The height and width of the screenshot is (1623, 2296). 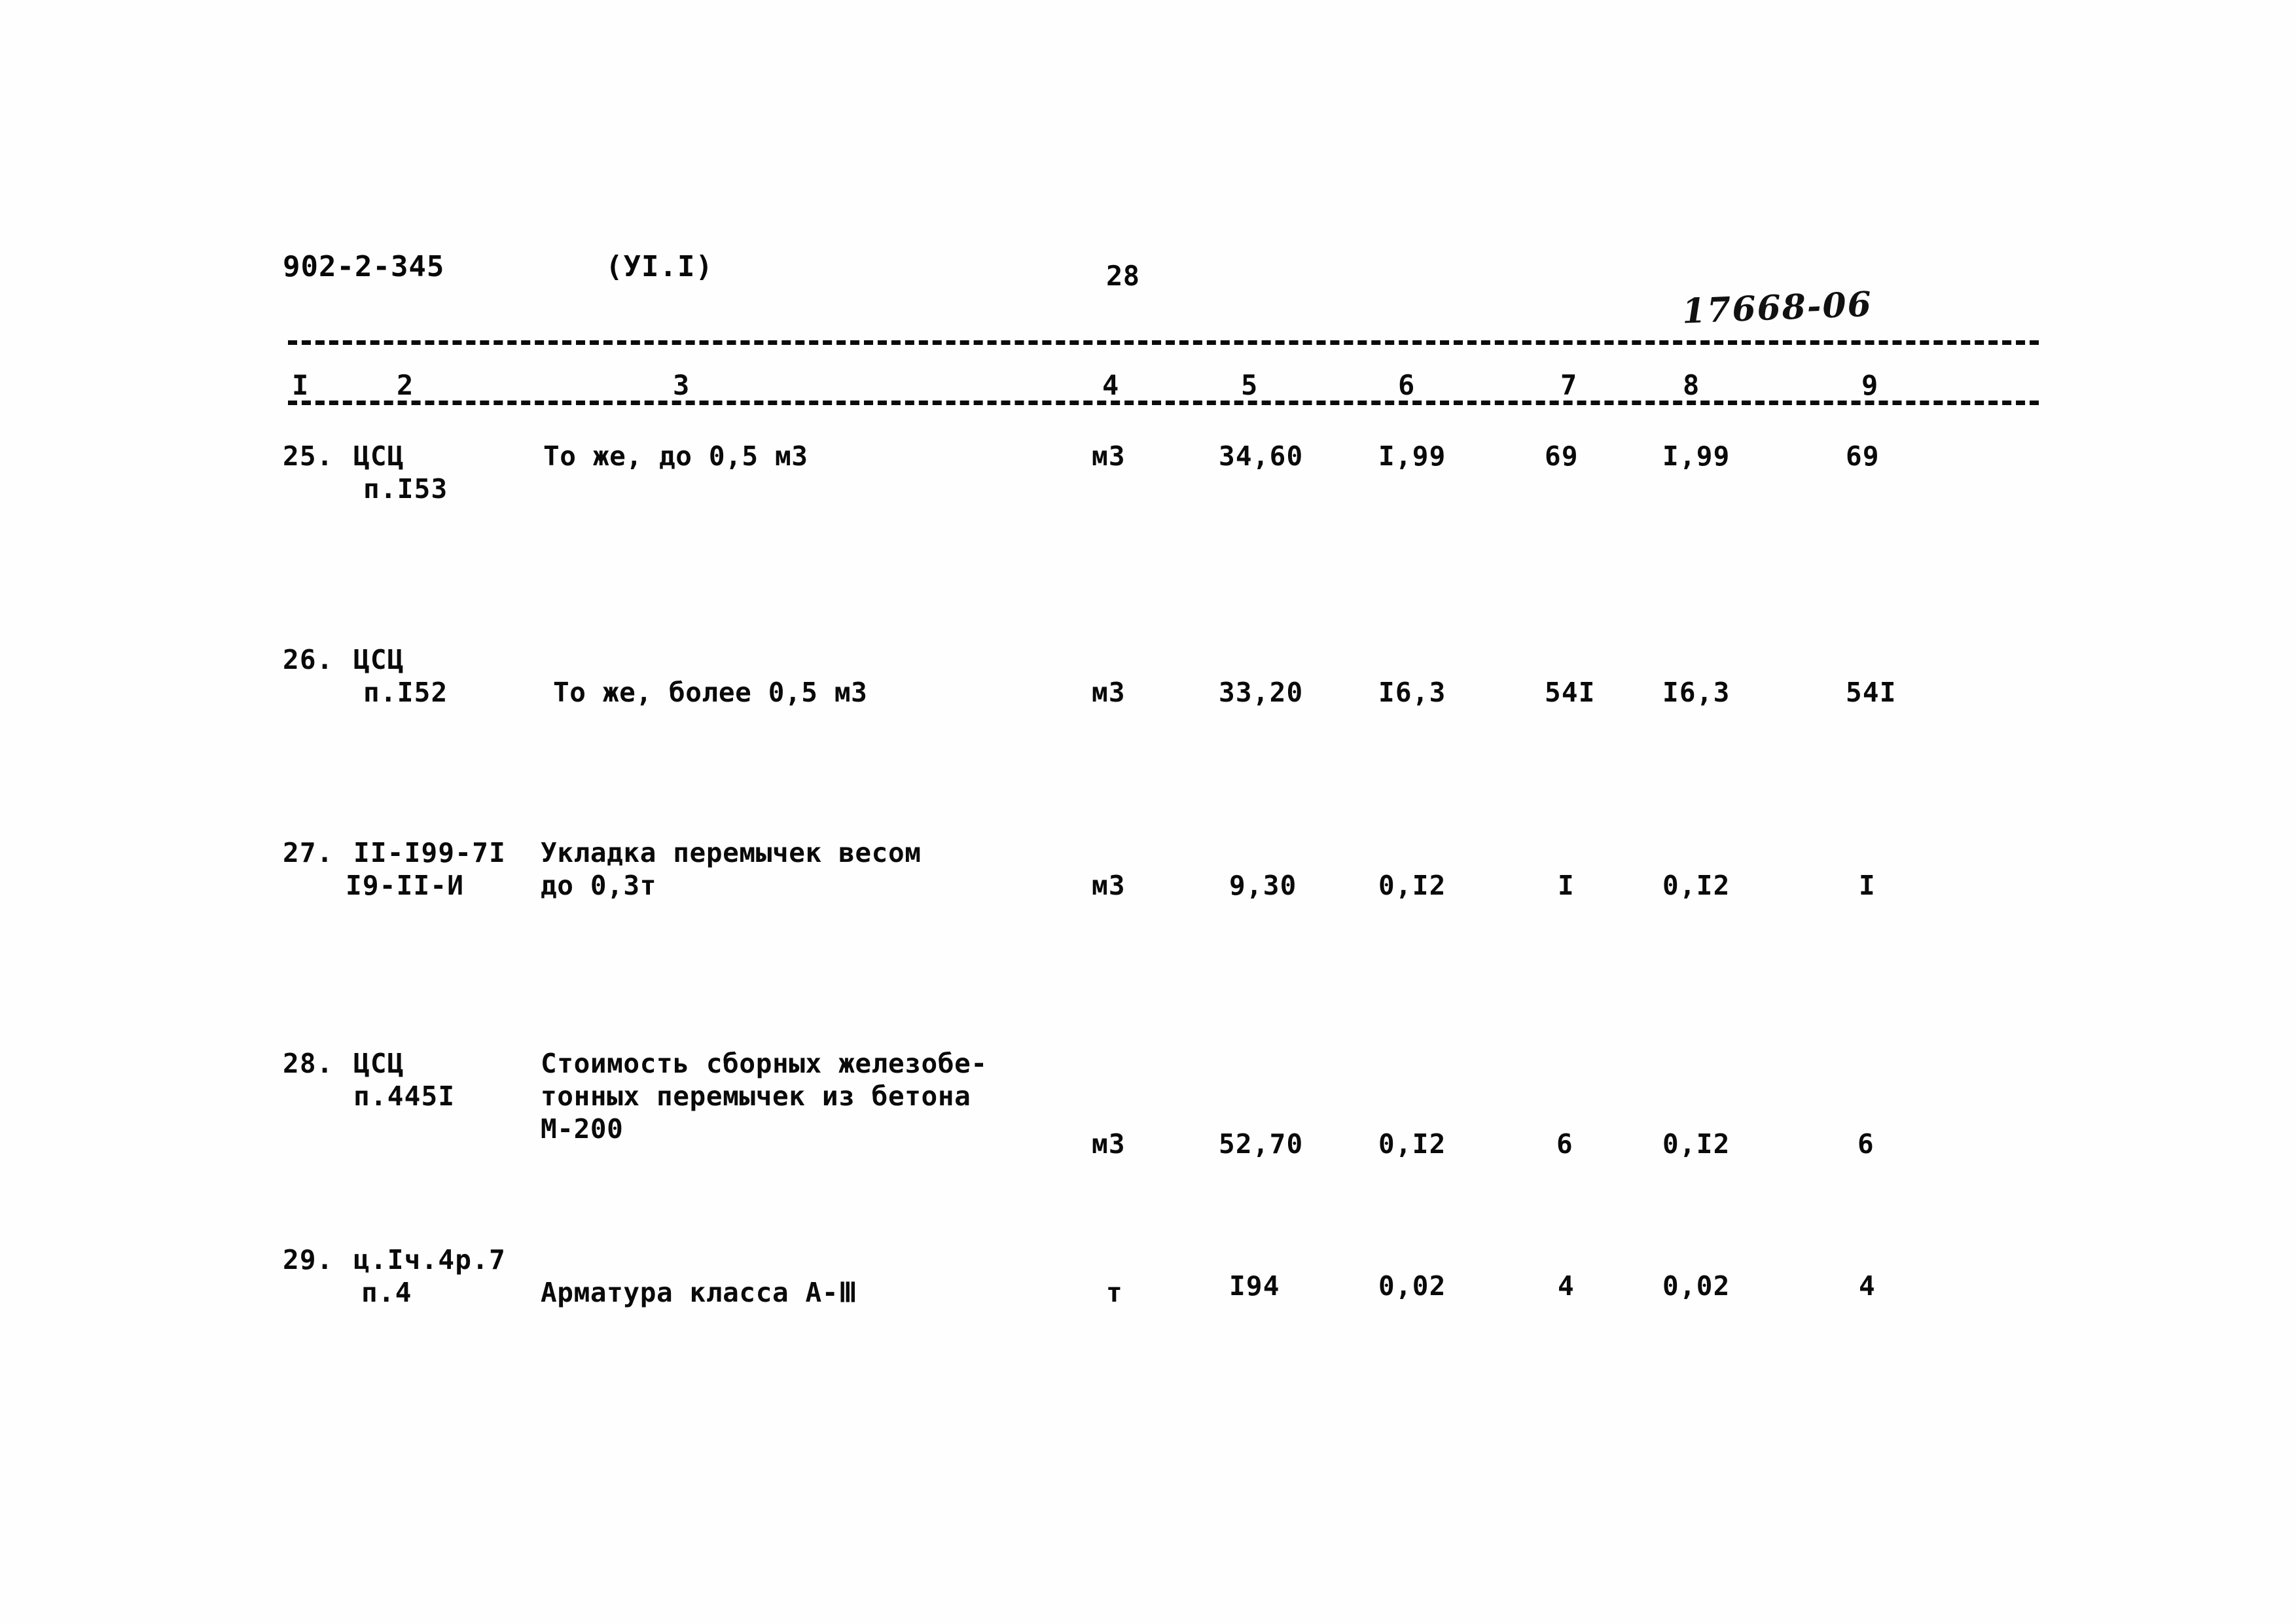 What do you see at coordinates (1249, 385) in the screenshot?
I see `column-header-5: 5` at bounding box center [1249, 385].